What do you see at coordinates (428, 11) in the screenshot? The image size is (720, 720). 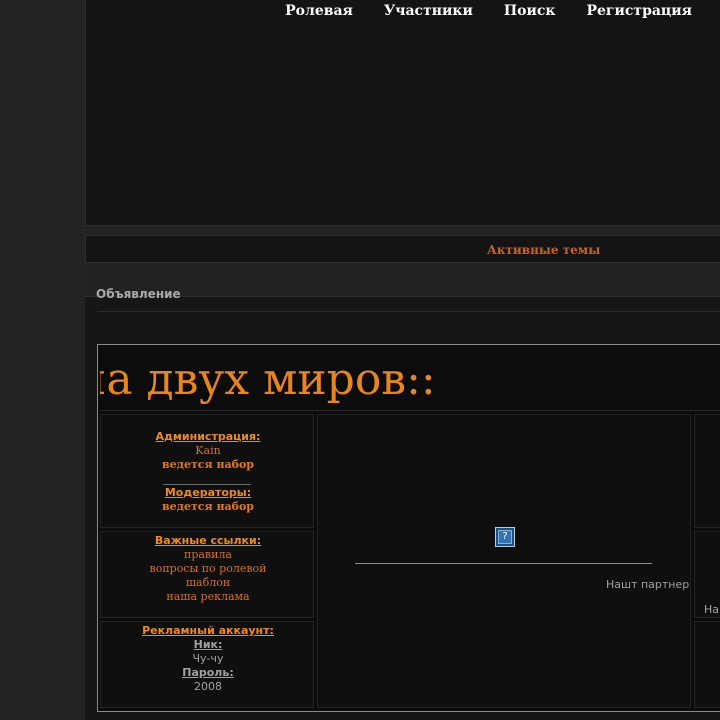 I see `nav-members: Участники` at bounding box center [428, 11].